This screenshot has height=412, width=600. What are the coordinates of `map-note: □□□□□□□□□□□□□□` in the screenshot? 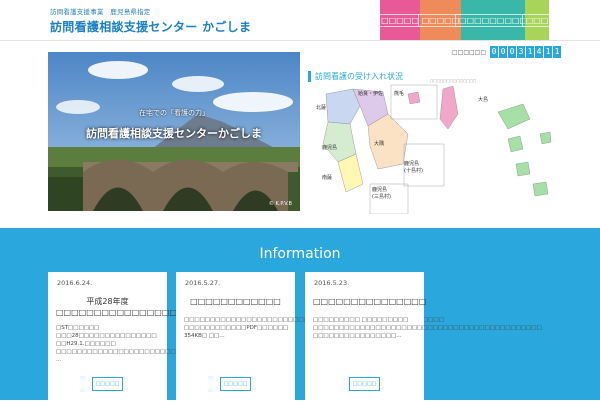 It's located at (453, 81).